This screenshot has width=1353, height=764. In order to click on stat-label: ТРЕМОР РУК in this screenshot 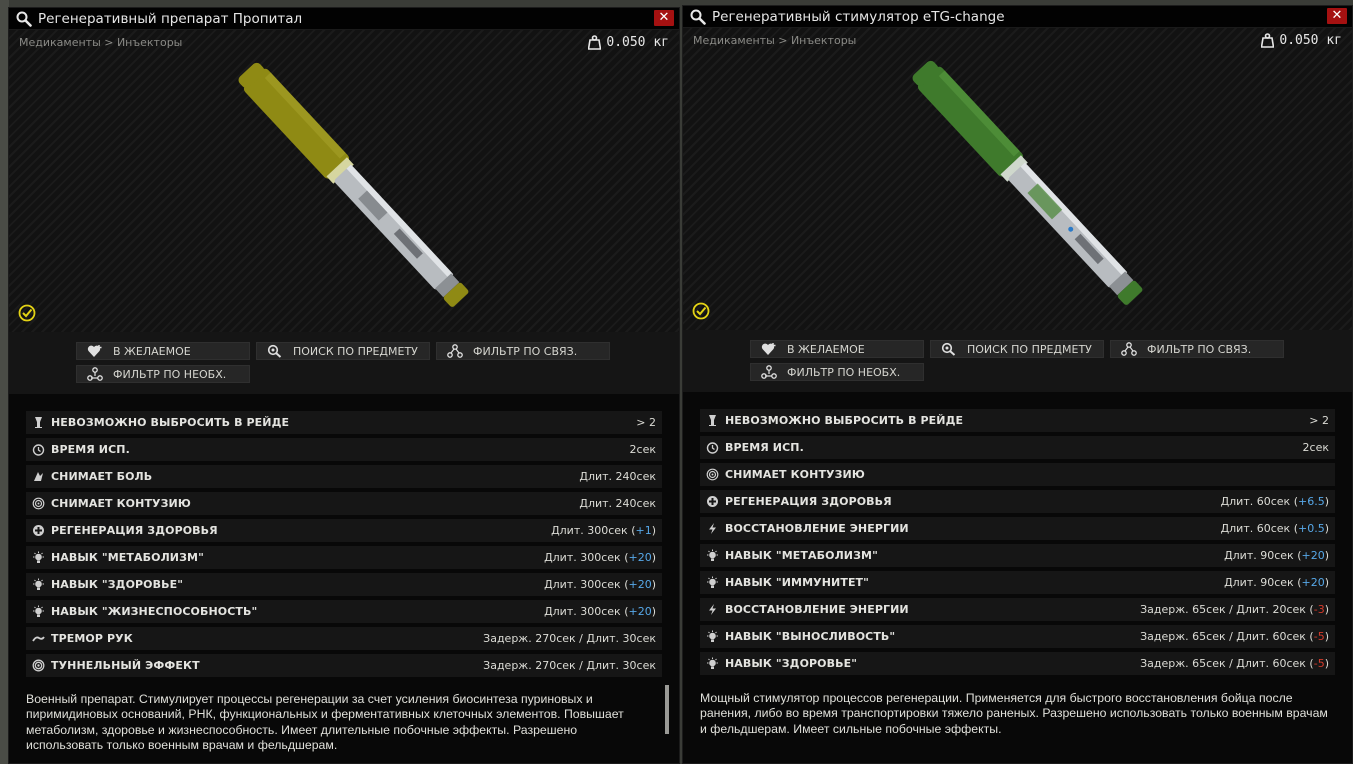, I will do `click(92, 638)`.